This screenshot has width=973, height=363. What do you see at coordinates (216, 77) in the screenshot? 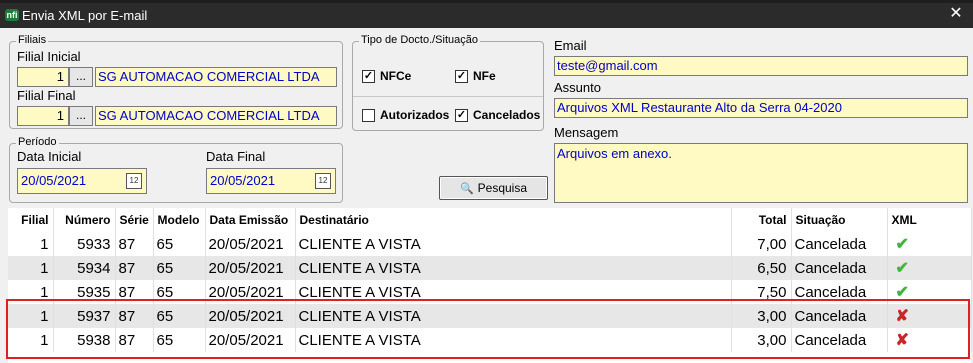
I see `filial-inicial-name-field: SG AUTOMACAO COMERCIAL LTDA` at bounding box center [216, 77].